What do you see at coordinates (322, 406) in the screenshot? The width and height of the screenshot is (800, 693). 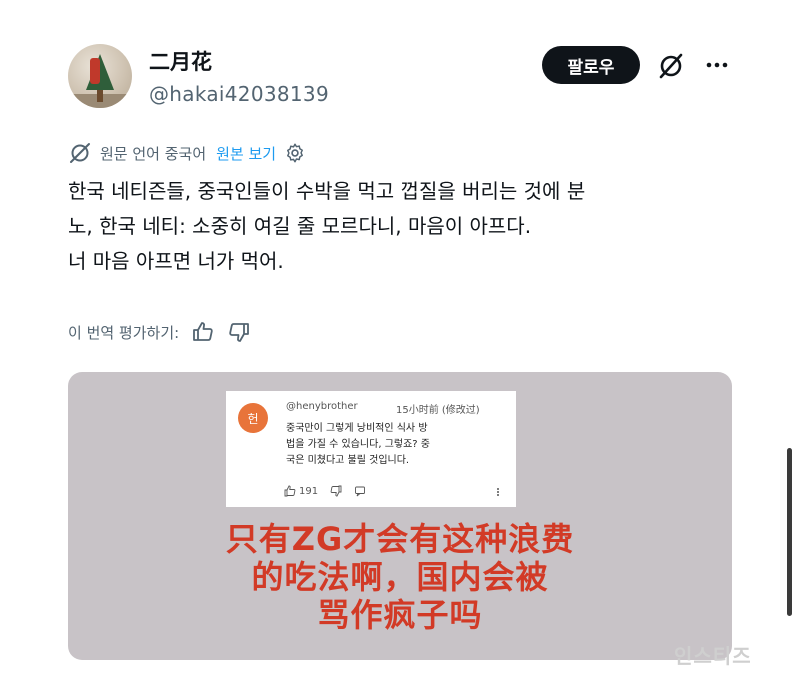 I see `comment-username: @henybrother` at bounding box center [322, 406].